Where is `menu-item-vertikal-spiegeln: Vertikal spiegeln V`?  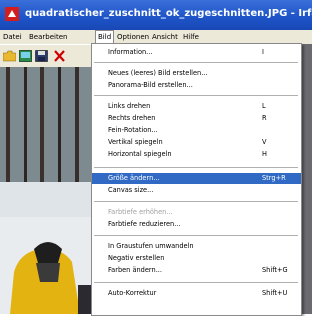
menu-item-vertikal-spiegeln: Vertikal spiegeln V is located at coordinates (196, 142).